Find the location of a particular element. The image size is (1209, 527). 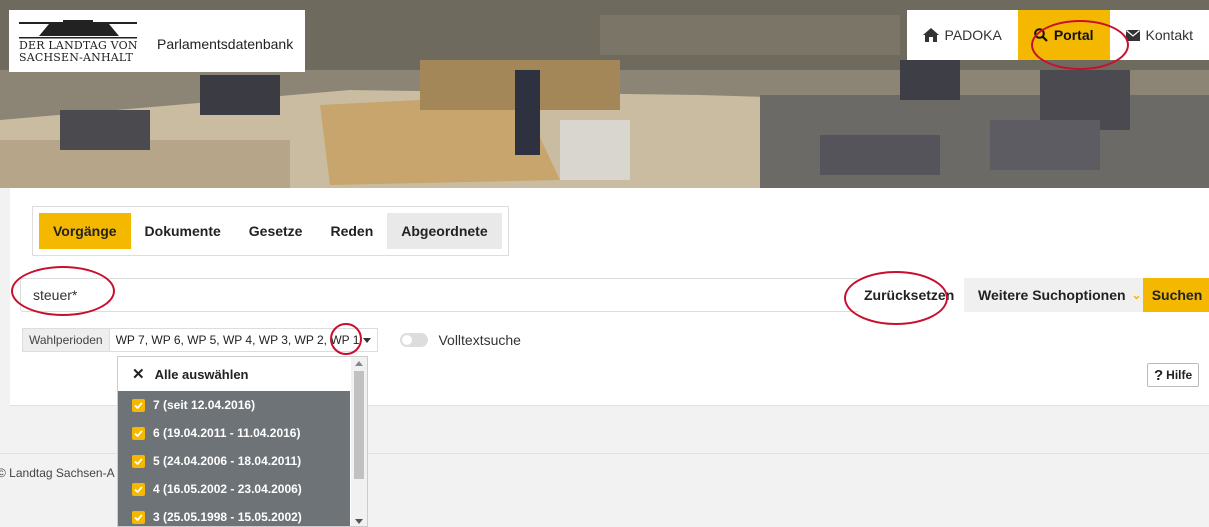

period-option-6: 6 (19.04.2011 - 11.04.2016) is located at coordinates (234, 433).